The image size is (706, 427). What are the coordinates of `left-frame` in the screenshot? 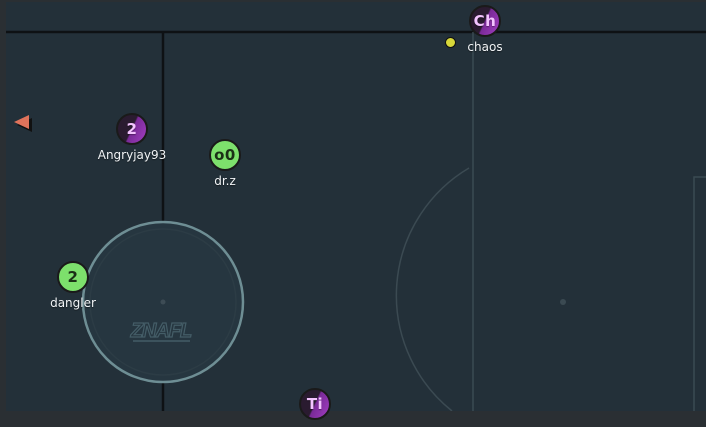 It's located at (3, 213).